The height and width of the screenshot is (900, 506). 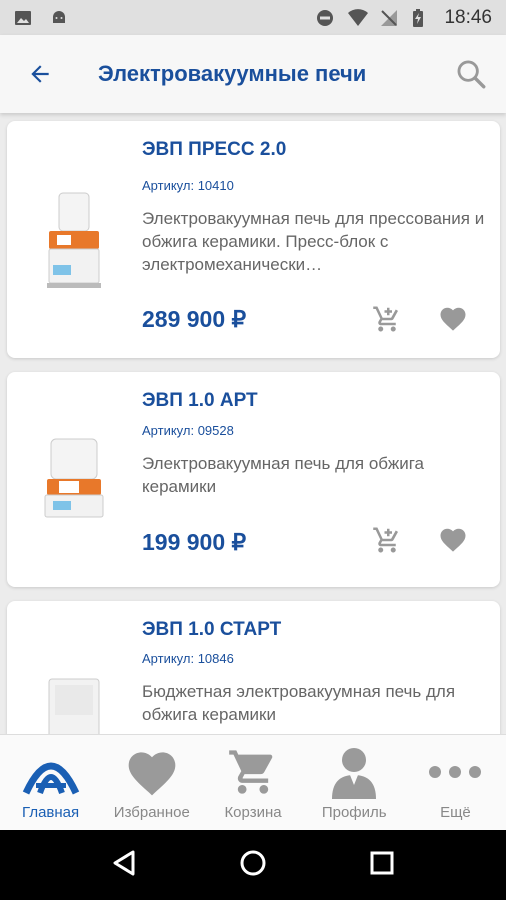 I want to click on nav-label: Корзина, so click(x=253, y=812).